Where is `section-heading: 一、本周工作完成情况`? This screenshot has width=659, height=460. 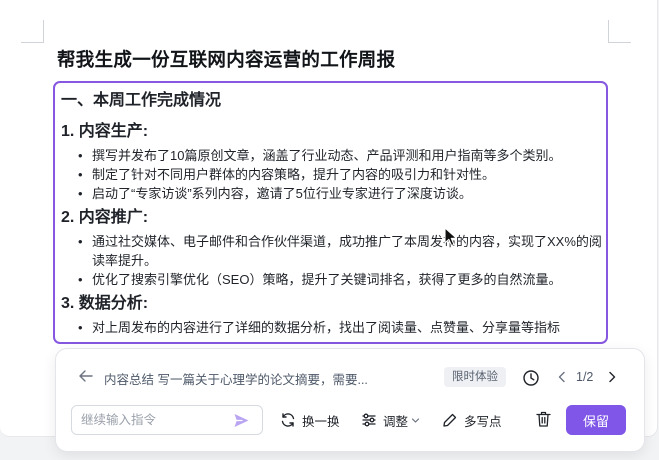
section-heading: 一、本周工作完成情况 is located at coordinates (141, 100).